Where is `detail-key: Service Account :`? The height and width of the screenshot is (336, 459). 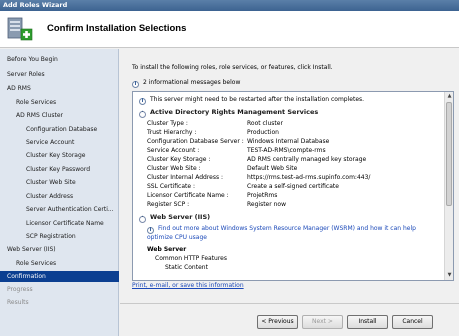
detail-key: Service Account : is located at coordinates (173, 150).